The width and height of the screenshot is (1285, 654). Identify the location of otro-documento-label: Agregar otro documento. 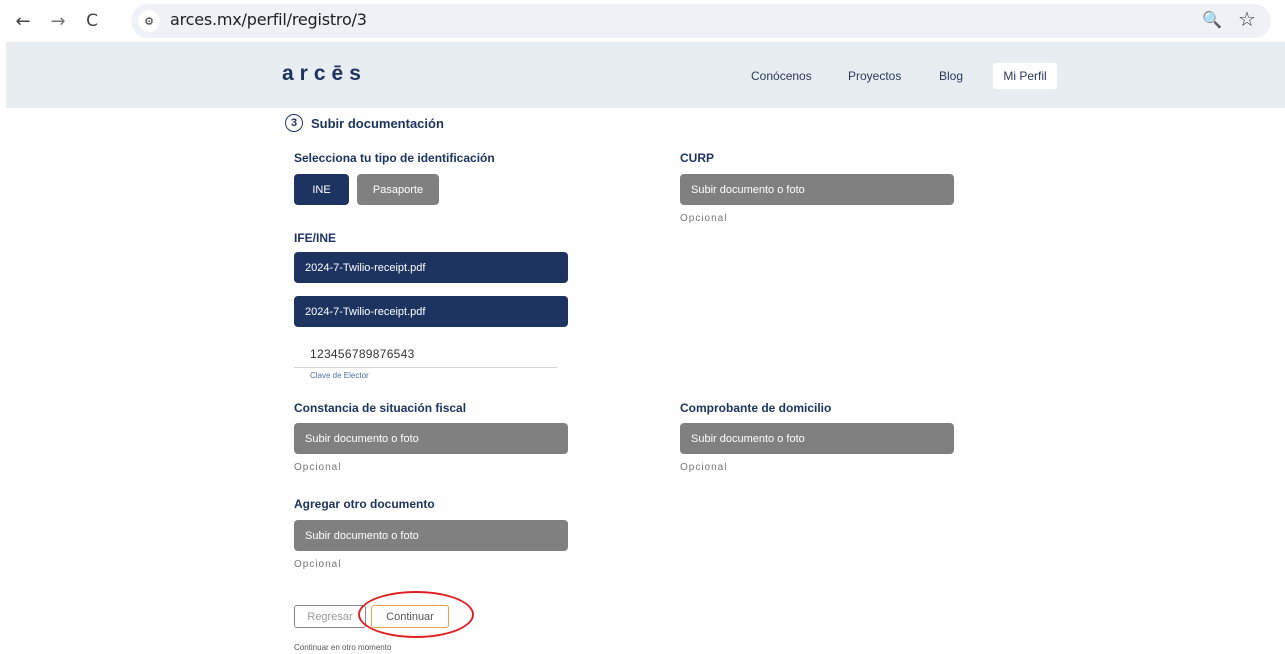
(364, 504).